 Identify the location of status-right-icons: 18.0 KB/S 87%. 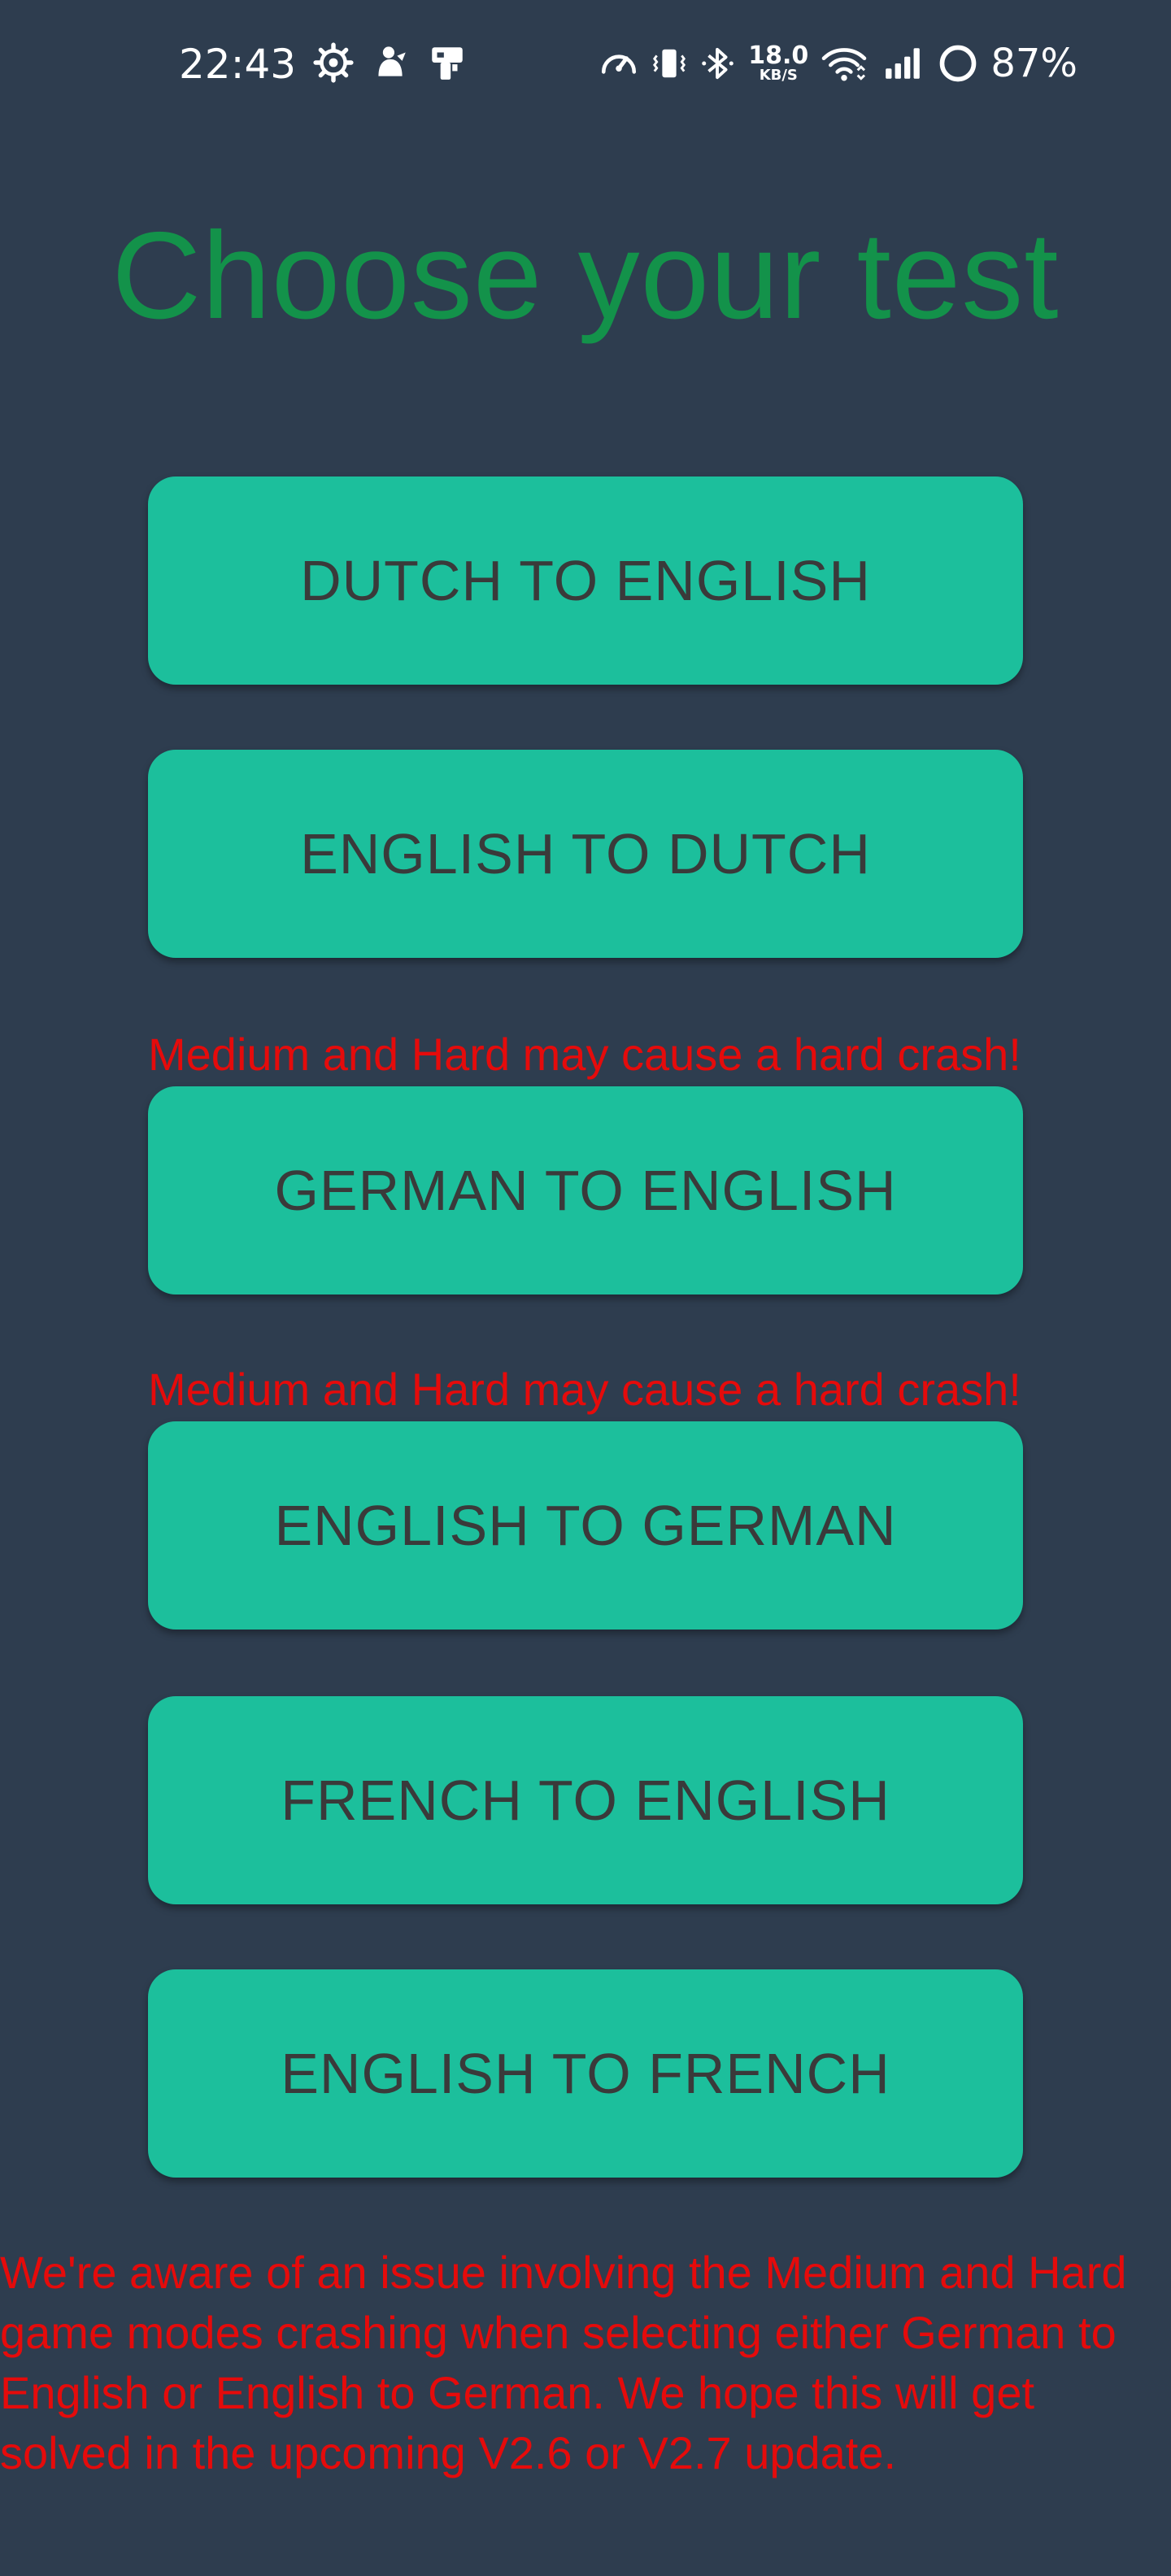
(838, 64).